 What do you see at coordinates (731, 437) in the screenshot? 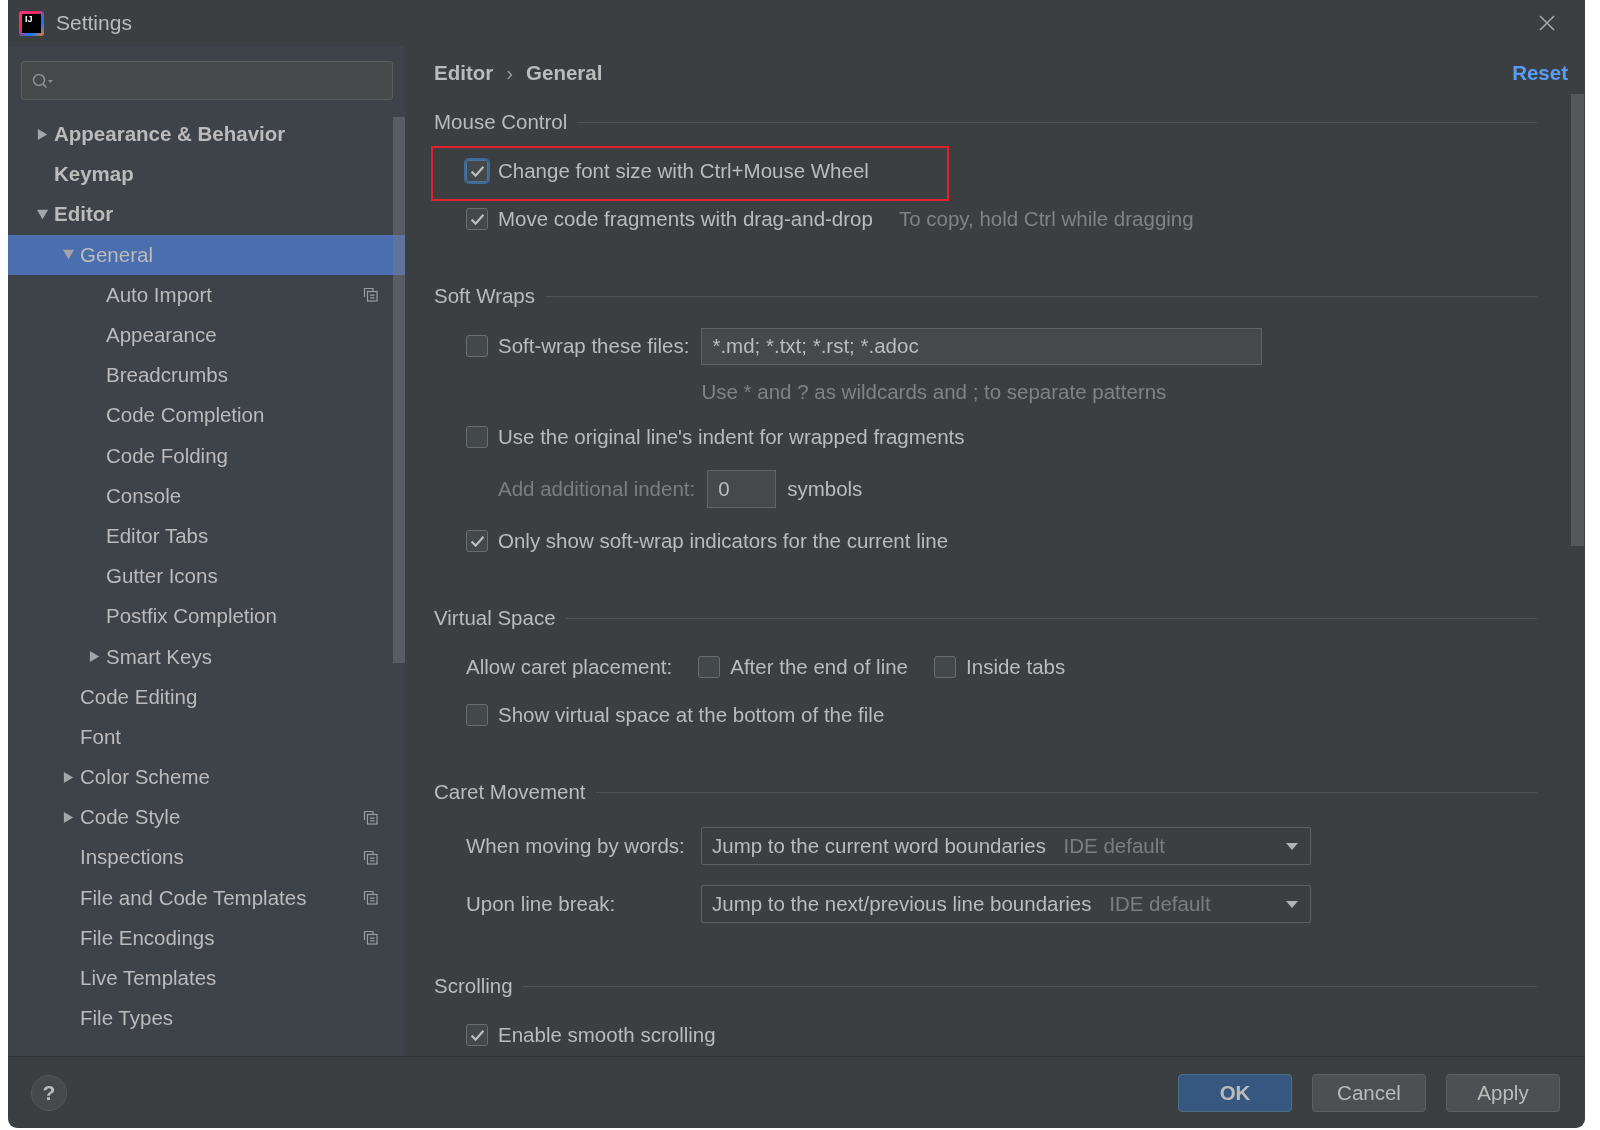
I see `checkbox-label: Use the original line's indent for wrapped fragments` at bounding box center [731, 437].